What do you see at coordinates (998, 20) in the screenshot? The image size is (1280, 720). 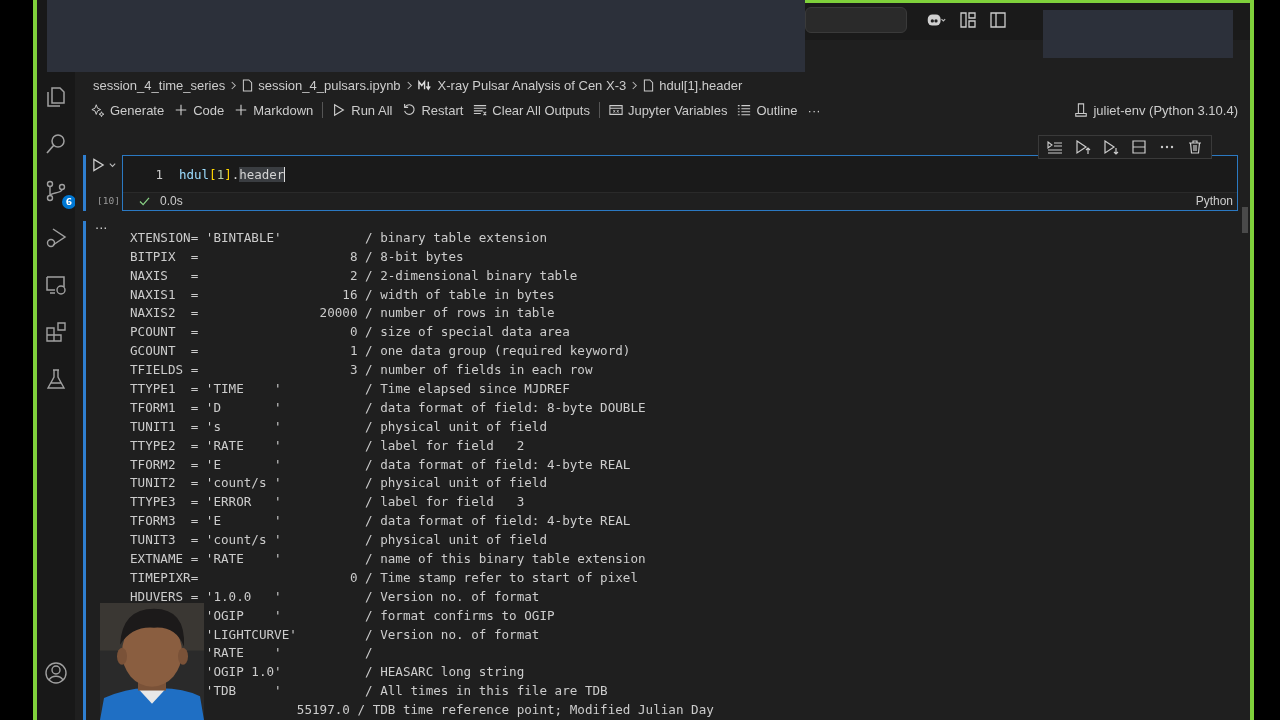 I see `sidebar-toggle-icon` at bounding box center [998, 20].